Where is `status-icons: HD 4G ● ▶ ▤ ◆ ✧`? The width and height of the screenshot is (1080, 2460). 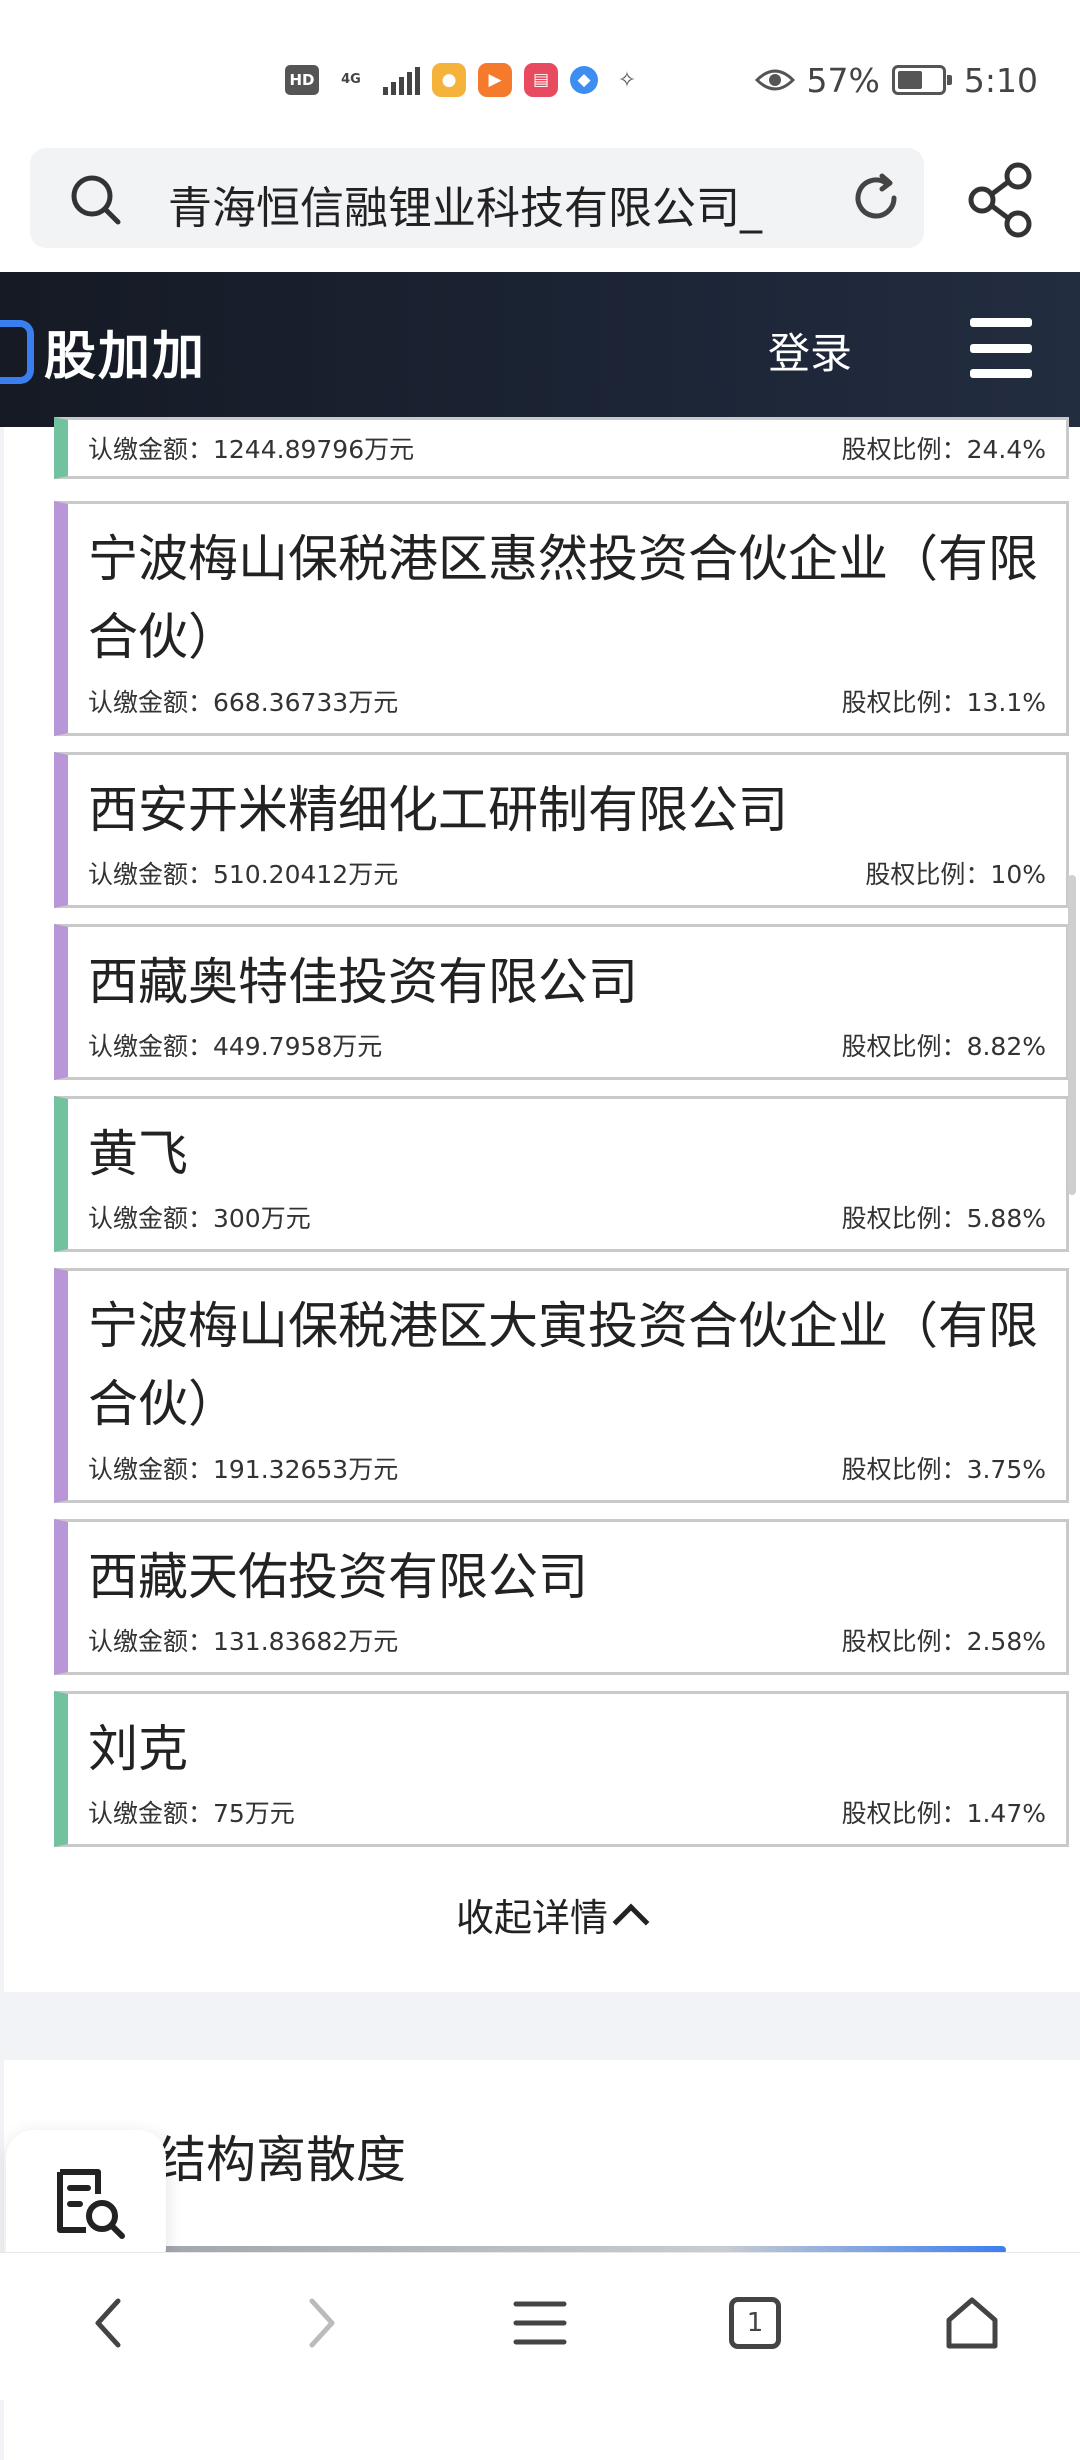 status-icons: HD 4G ● ▶ ▤ ◆ ✧ is located at coordinates (464, 80).